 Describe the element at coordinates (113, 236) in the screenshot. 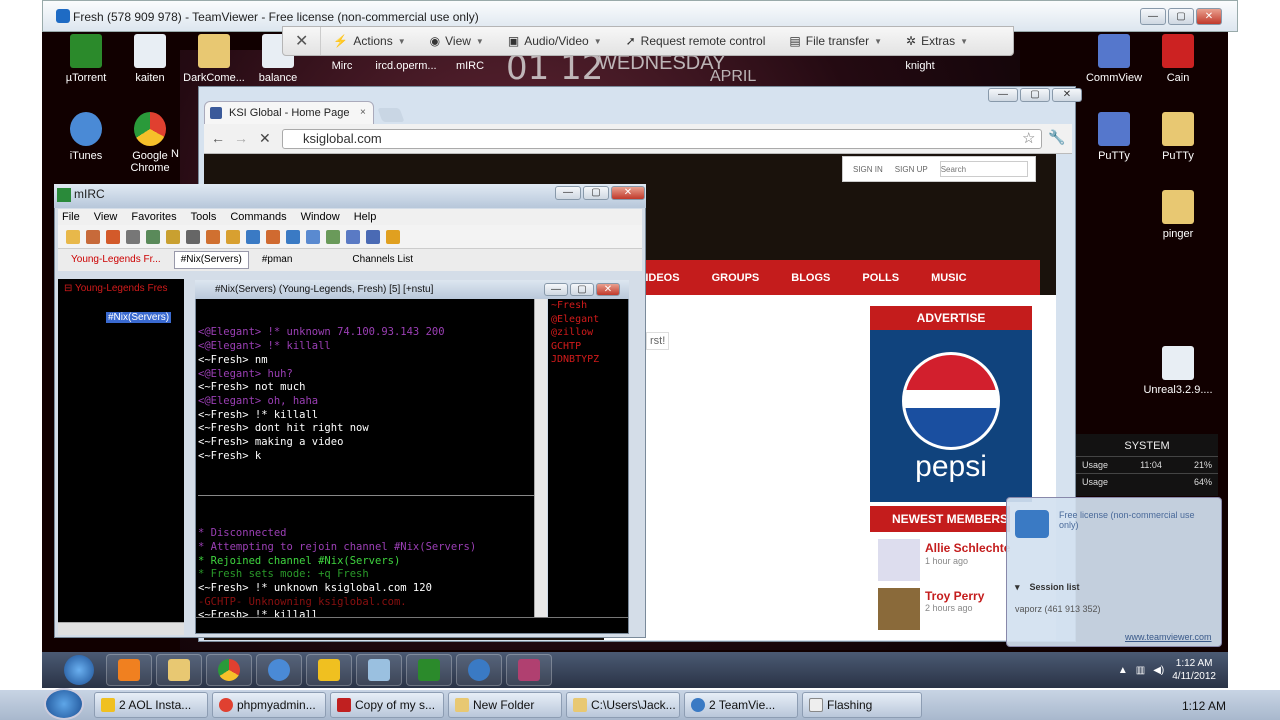

I see `options-icon` at that location.